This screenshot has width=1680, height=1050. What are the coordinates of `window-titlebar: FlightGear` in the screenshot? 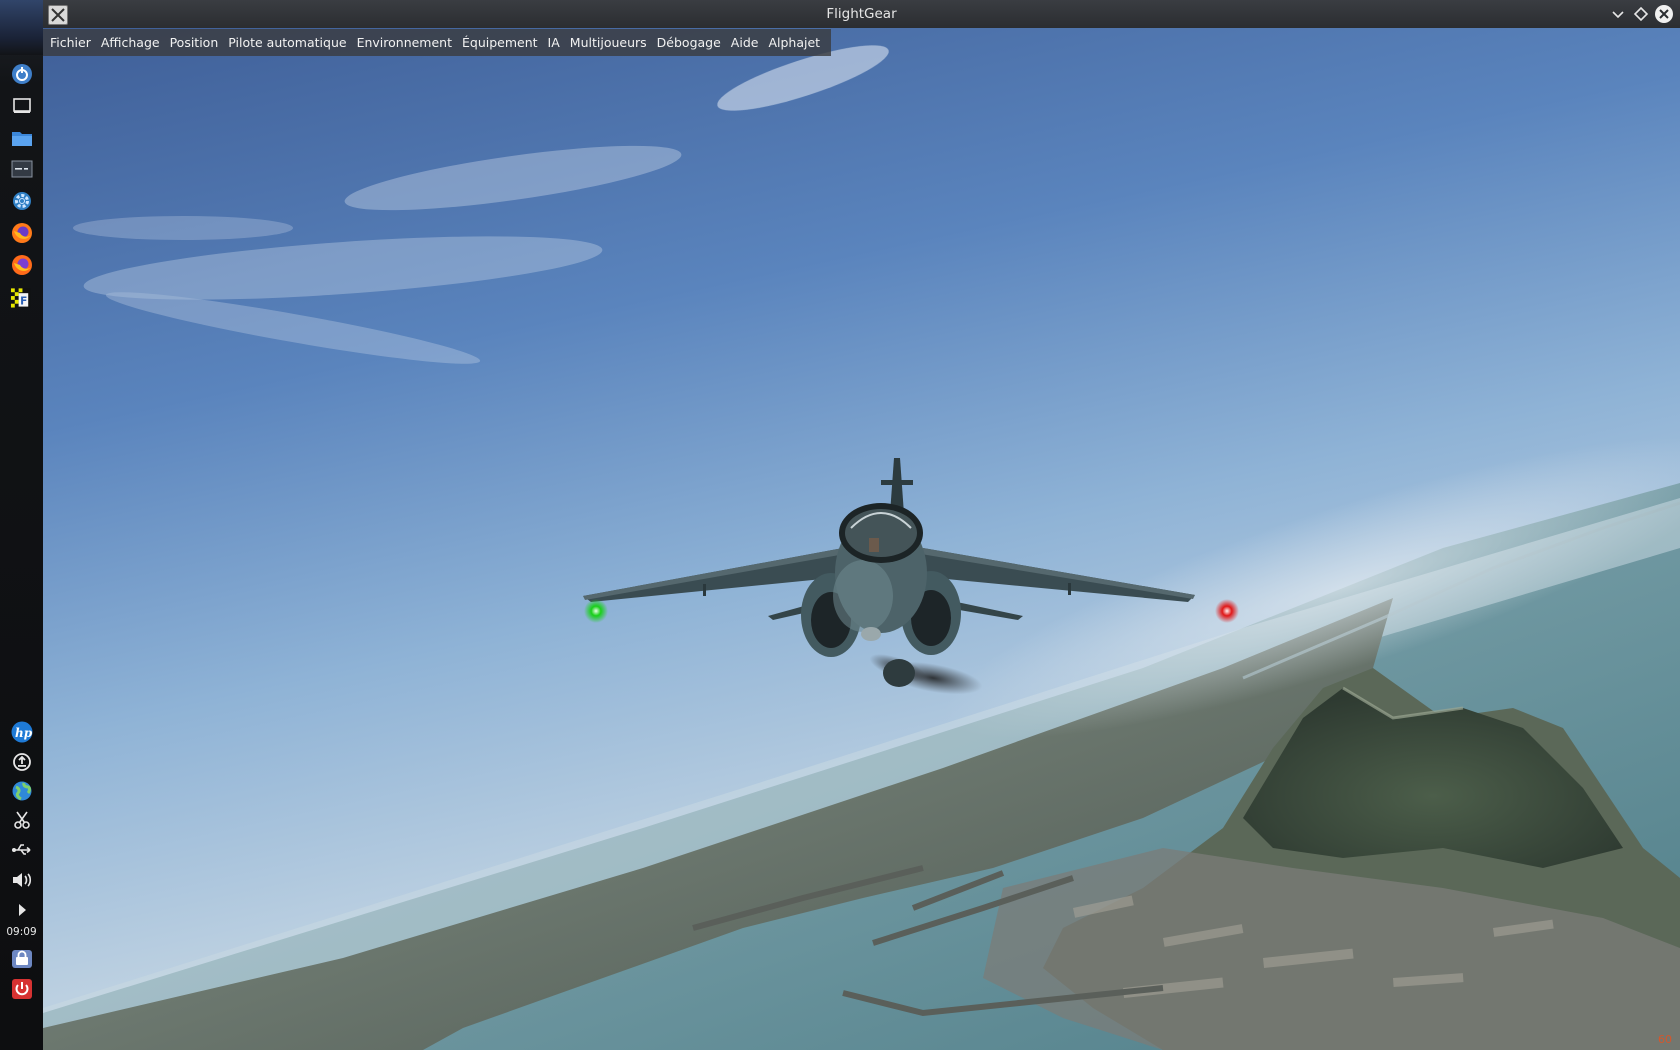 It's located at (861, 14).